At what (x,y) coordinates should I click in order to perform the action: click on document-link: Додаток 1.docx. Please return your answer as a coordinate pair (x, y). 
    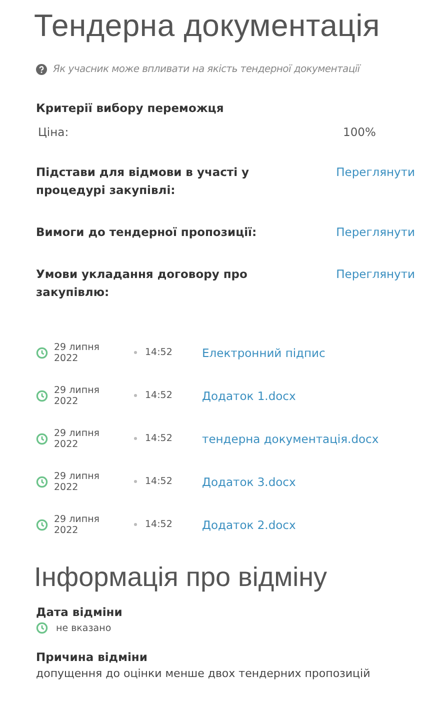
    Looking at the image, I should click on (249, 395).